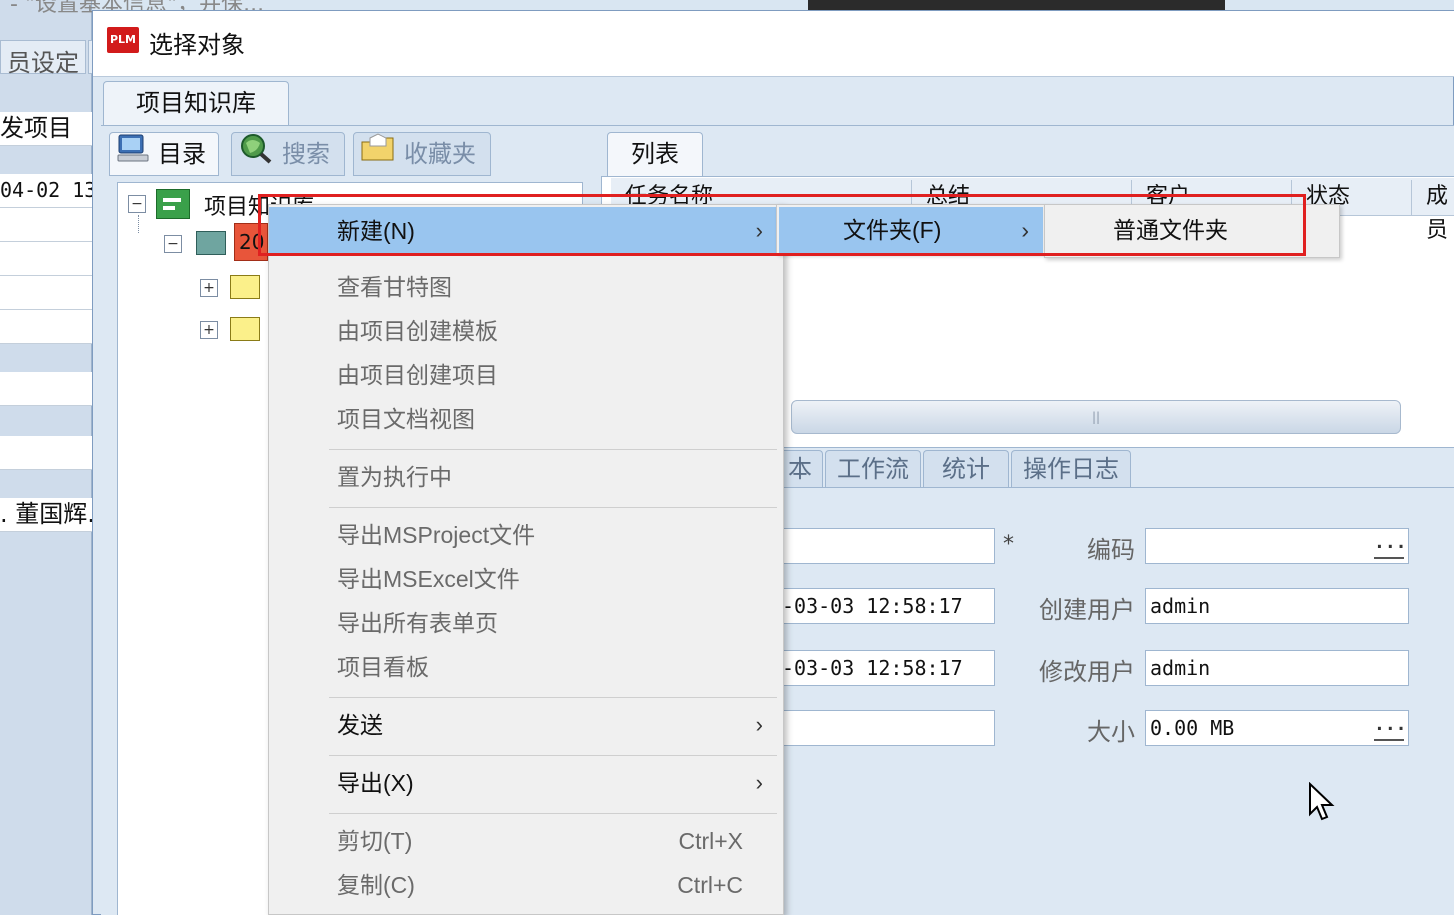 Image resolution: width=1454 pixels, height=915 pixels. Describe the element at coordinates (526, 885) in the screenshot. I see `menu-item-copy: 复制(C) Ctrl+C` at that location.